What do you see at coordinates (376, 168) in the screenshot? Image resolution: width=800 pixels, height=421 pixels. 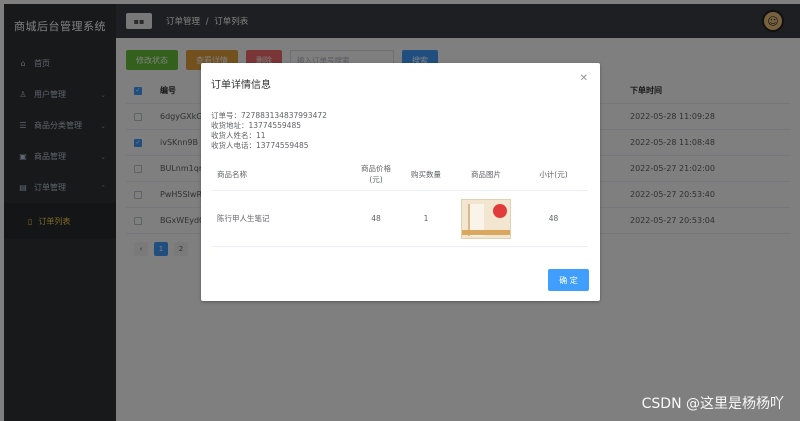 I see `col-price-line1: 商品价格` at bounding box center [376, 168].